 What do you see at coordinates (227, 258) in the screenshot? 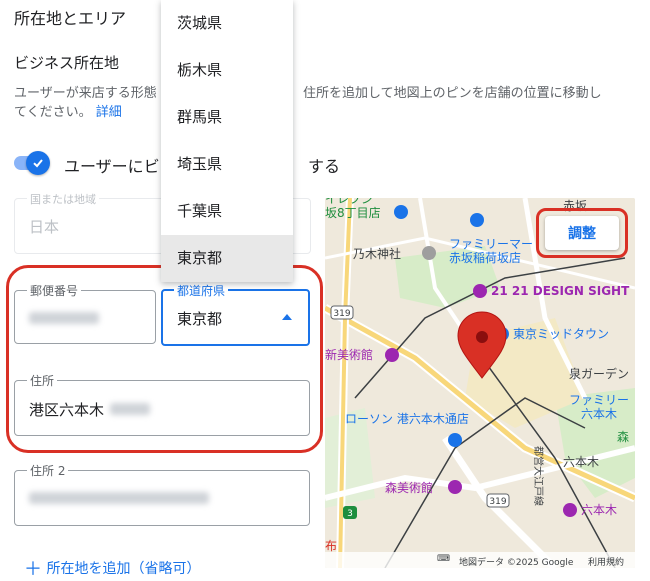
I see `dropdown-option-selected: 東京都` at bounding box center [227, 258].